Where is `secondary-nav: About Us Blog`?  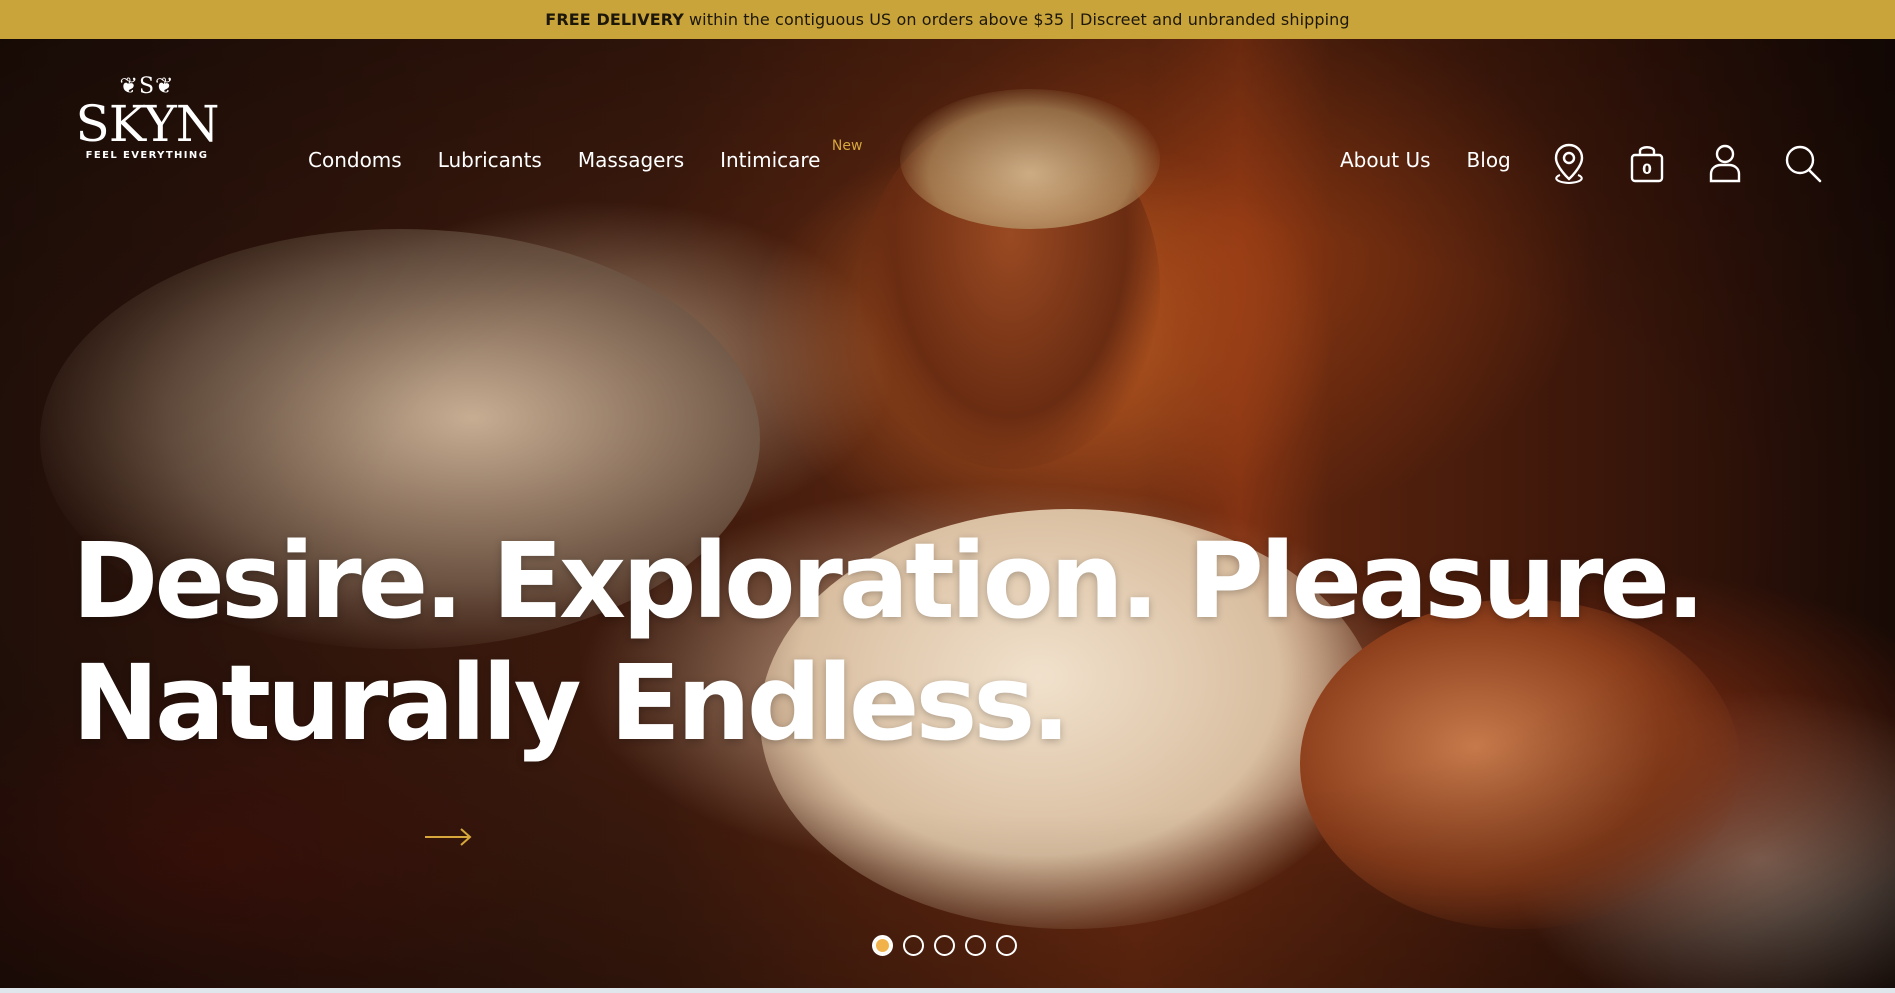
secondary-nav: About Us Blog is located at coordinates (1425, 160).